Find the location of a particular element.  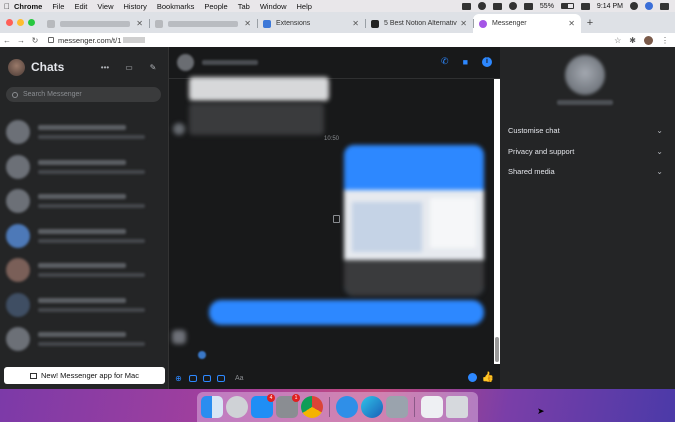

profile-avatar is located at coordinates (648, 40).